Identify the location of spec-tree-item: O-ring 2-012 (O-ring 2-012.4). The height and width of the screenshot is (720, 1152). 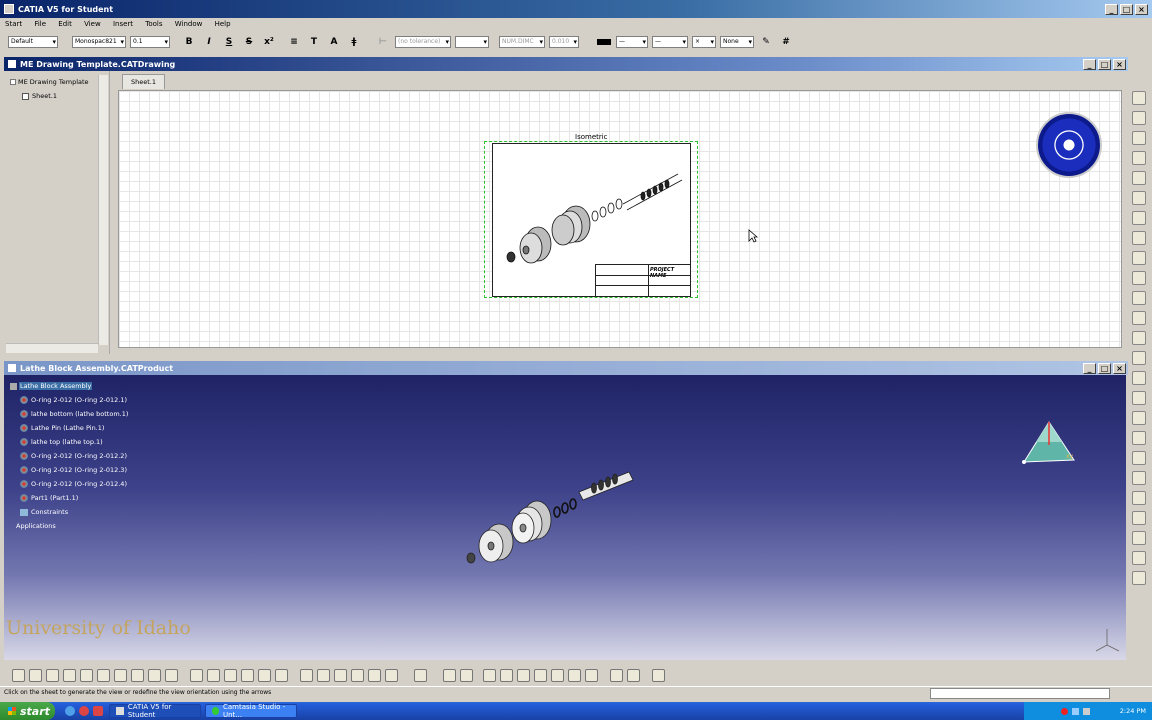
(106, 484).